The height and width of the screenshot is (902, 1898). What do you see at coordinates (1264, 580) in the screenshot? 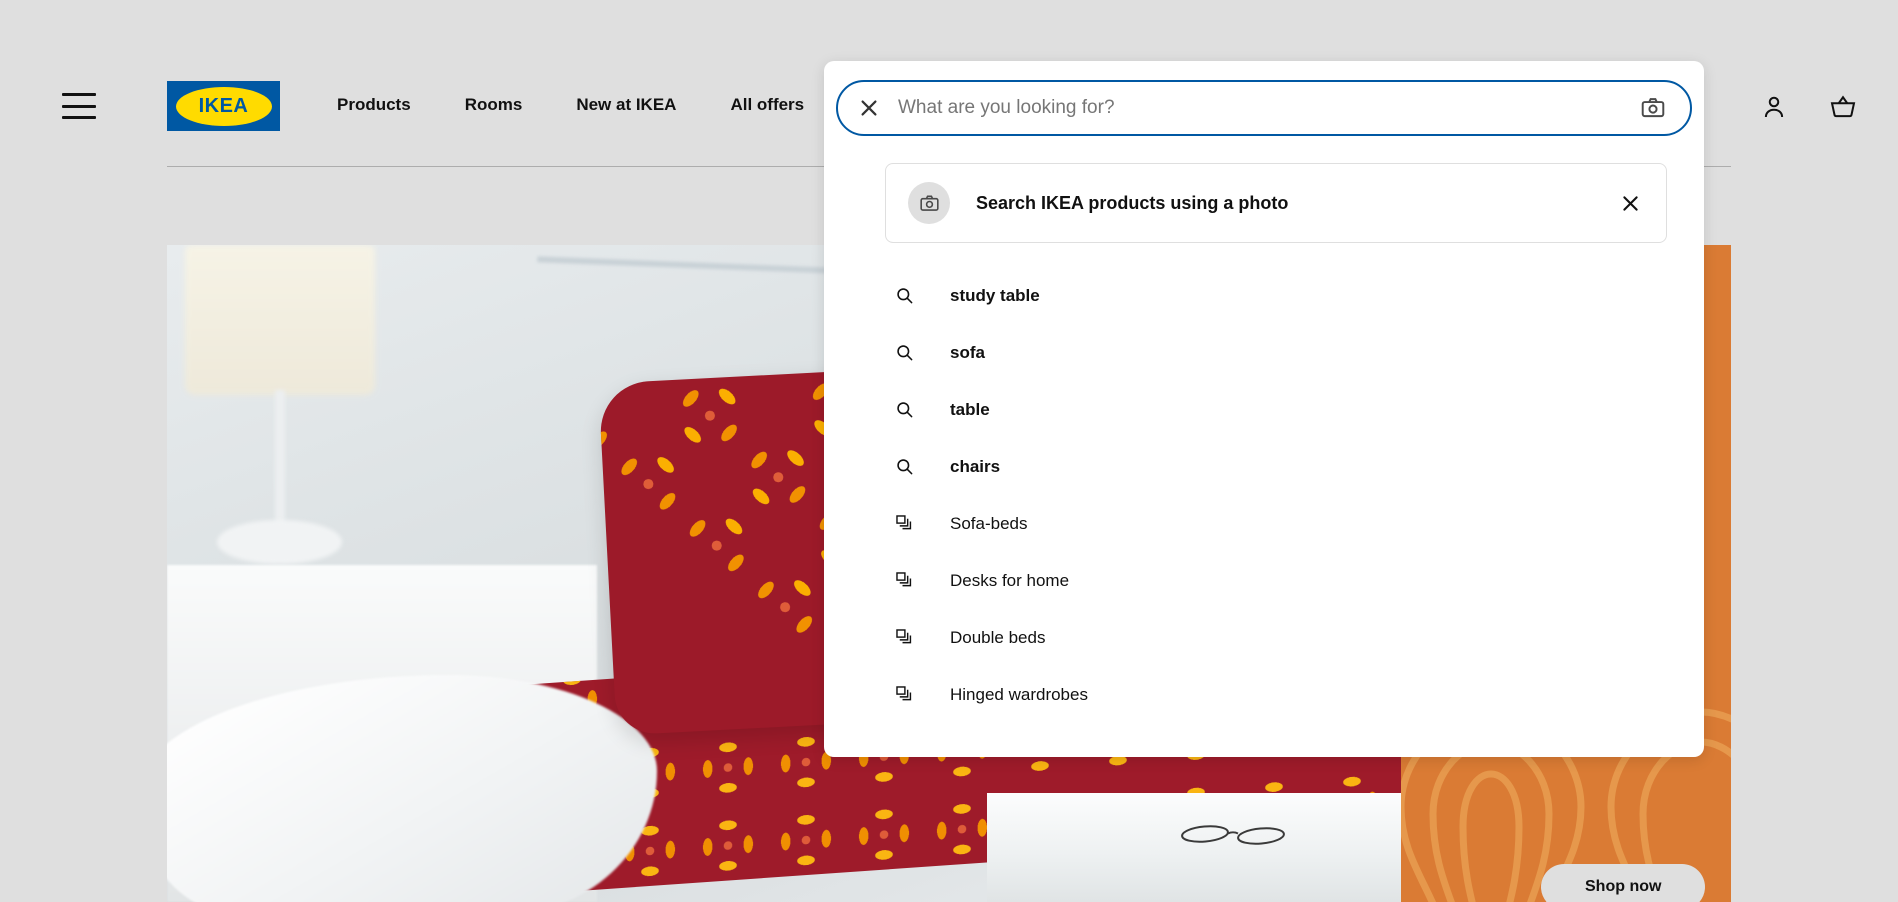
I see `suggestion-desks-for-home: Desks for home` at bounding box center [1264, 580].